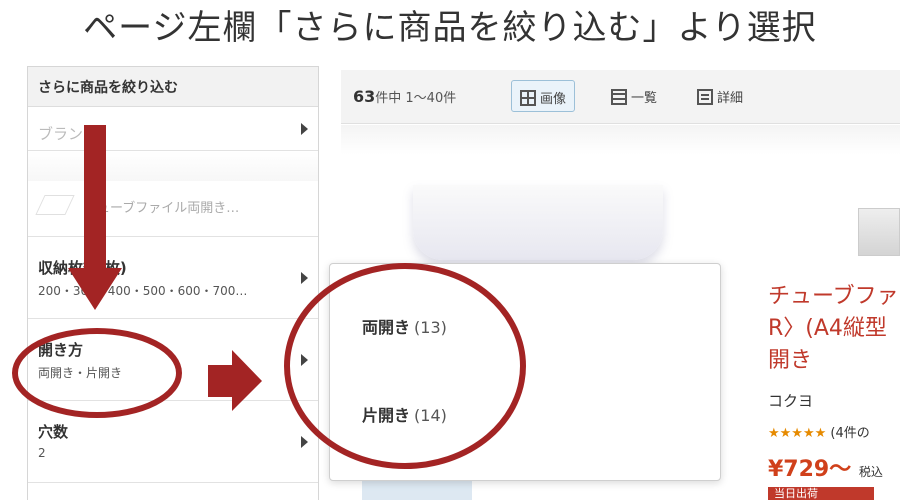 Image resolution: width=900 pixels, height=500 pixels. Describe the element at coordinates (95, 217) in the screenshot. I see `down-arrow-annotation` at that location.